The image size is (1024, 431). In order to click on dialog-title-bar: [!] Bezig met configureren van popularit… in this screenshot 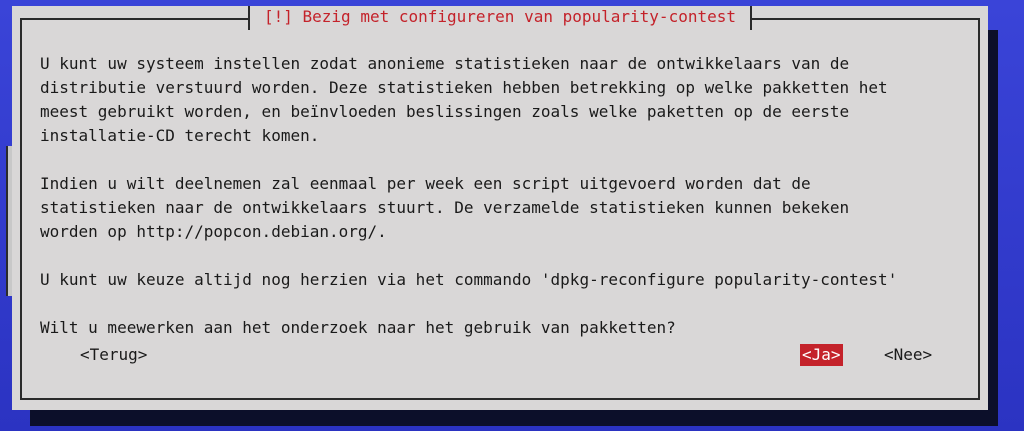, I will do `click(500, 18)`.